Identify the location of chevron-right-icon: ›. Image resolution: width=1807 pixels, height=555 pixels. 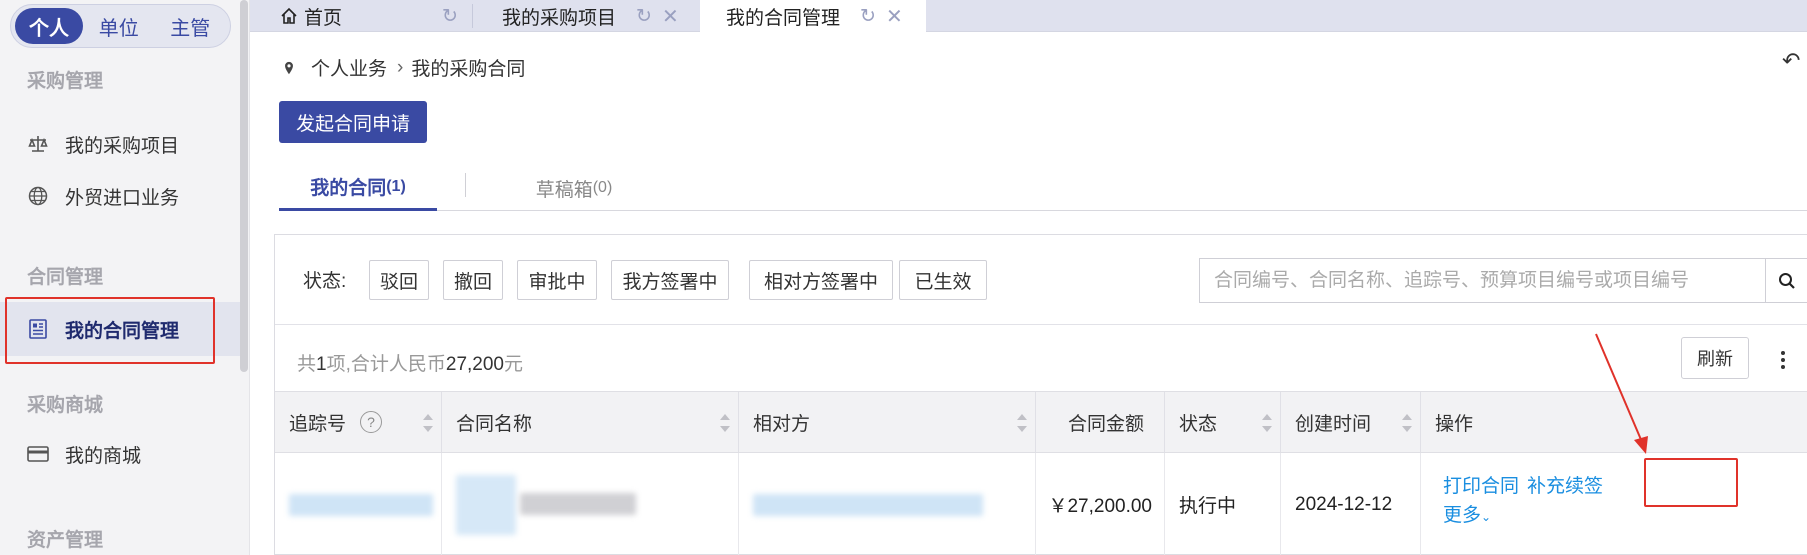
(400, 67).